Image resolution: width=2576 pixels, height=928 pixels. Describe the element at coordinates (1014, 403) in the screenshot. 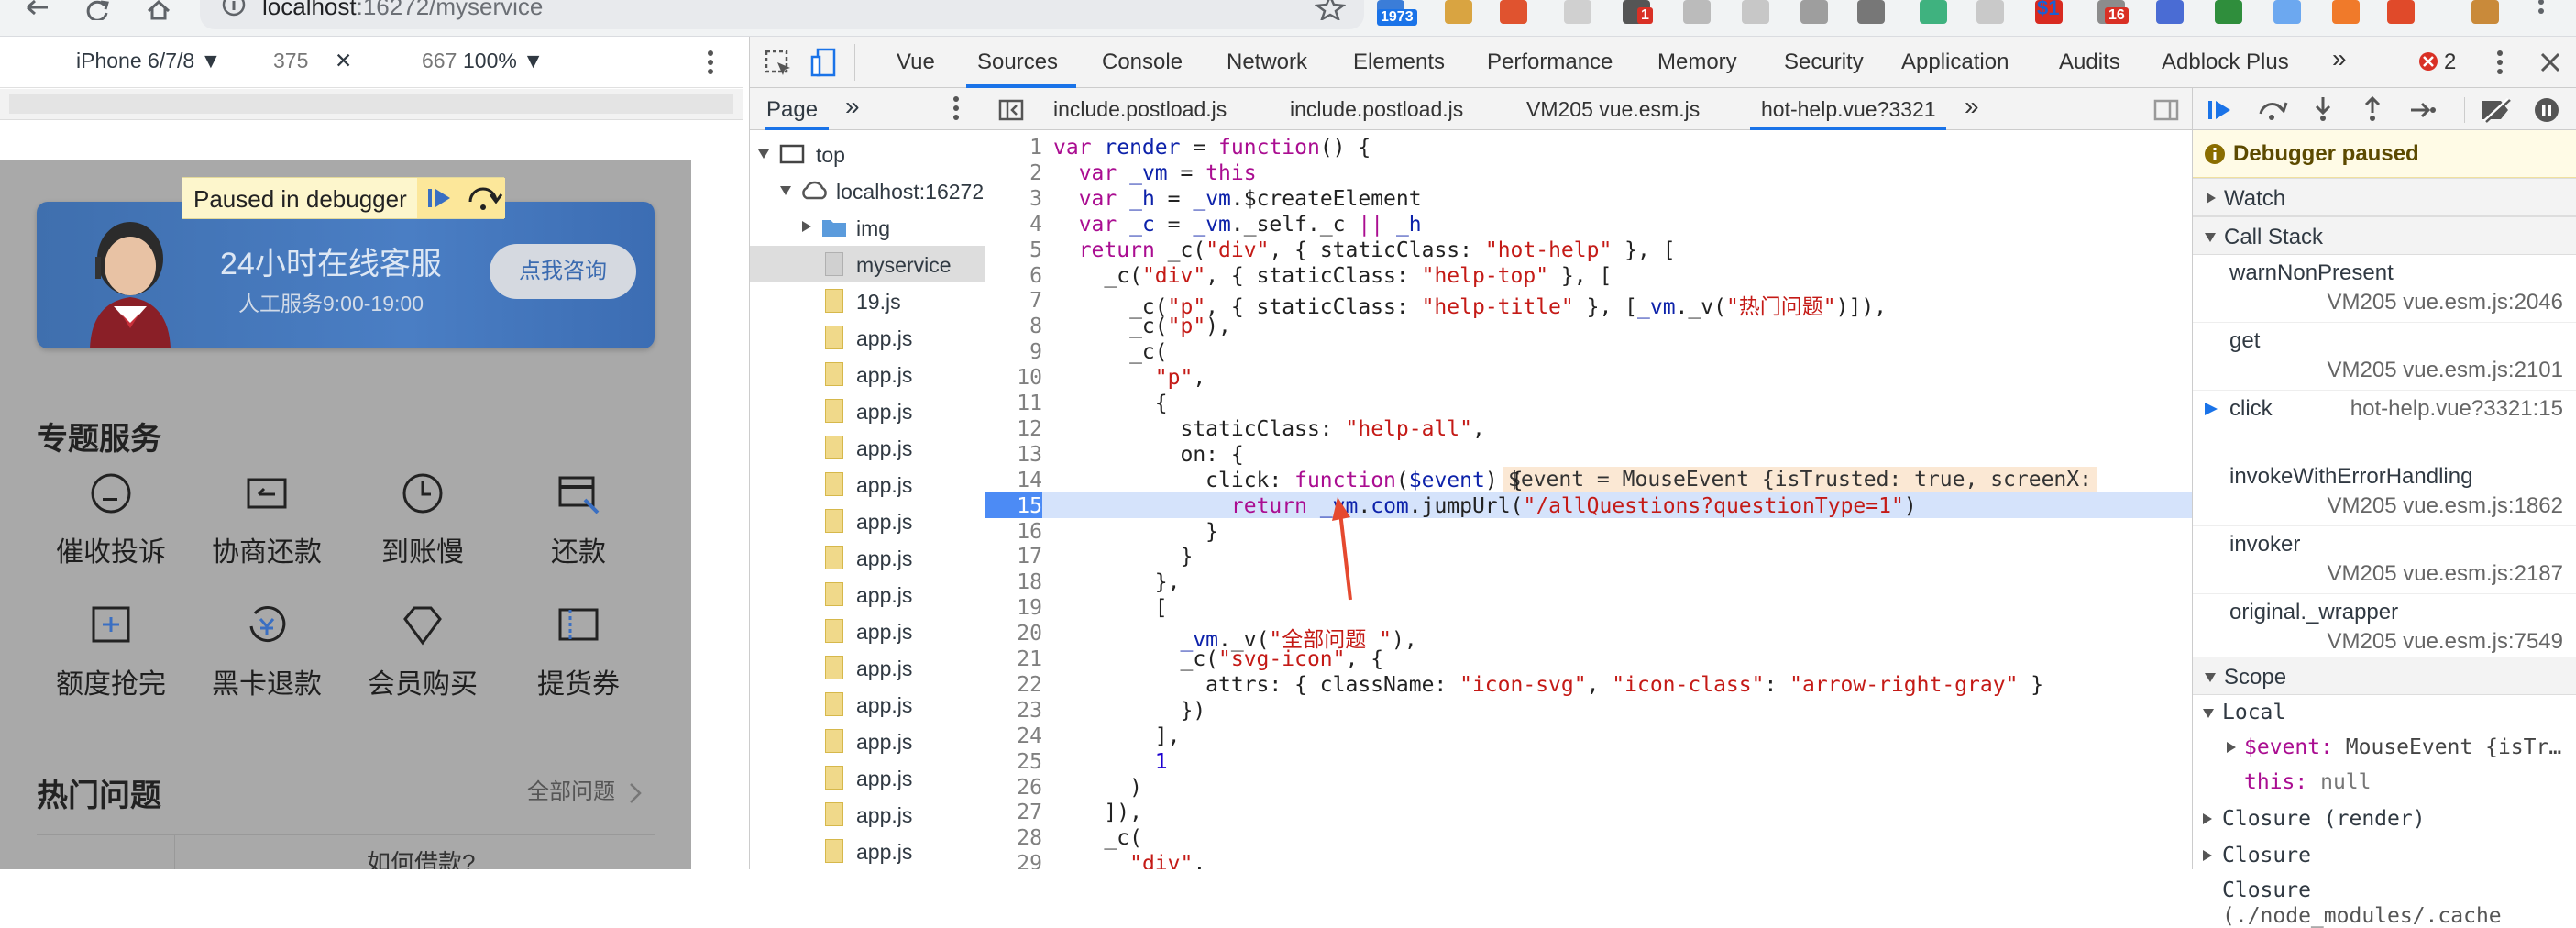

I see `line-number: 11` at that location.